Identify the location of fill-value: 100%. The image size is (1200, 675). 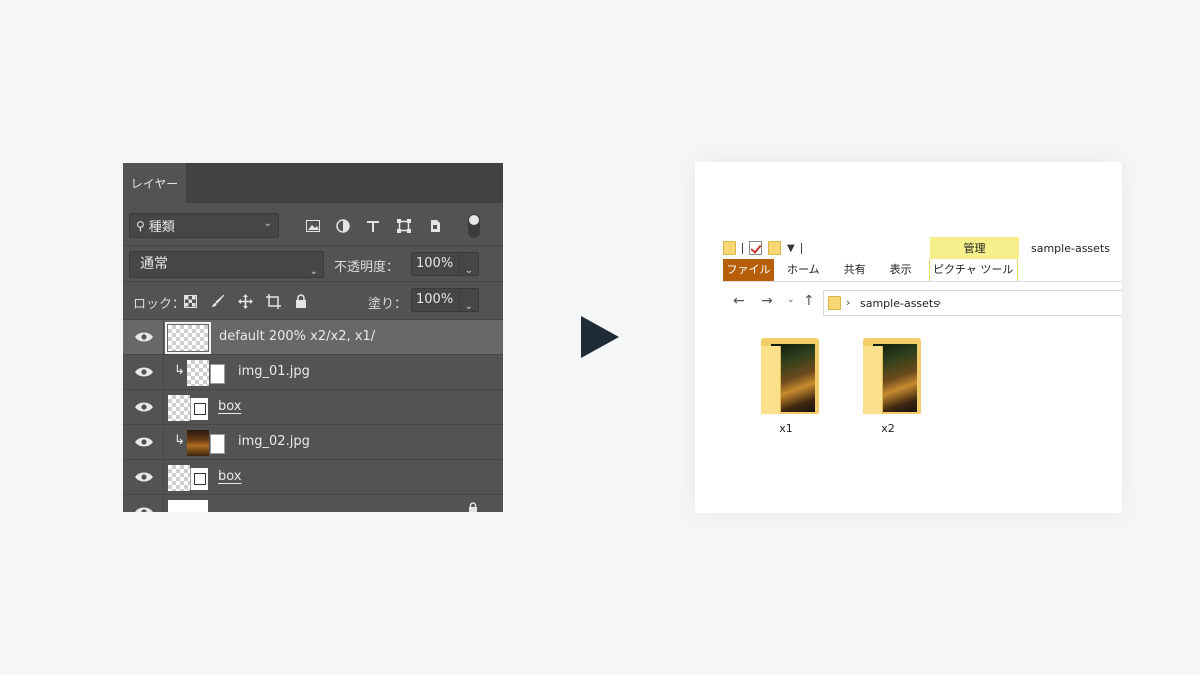
(435, 299).